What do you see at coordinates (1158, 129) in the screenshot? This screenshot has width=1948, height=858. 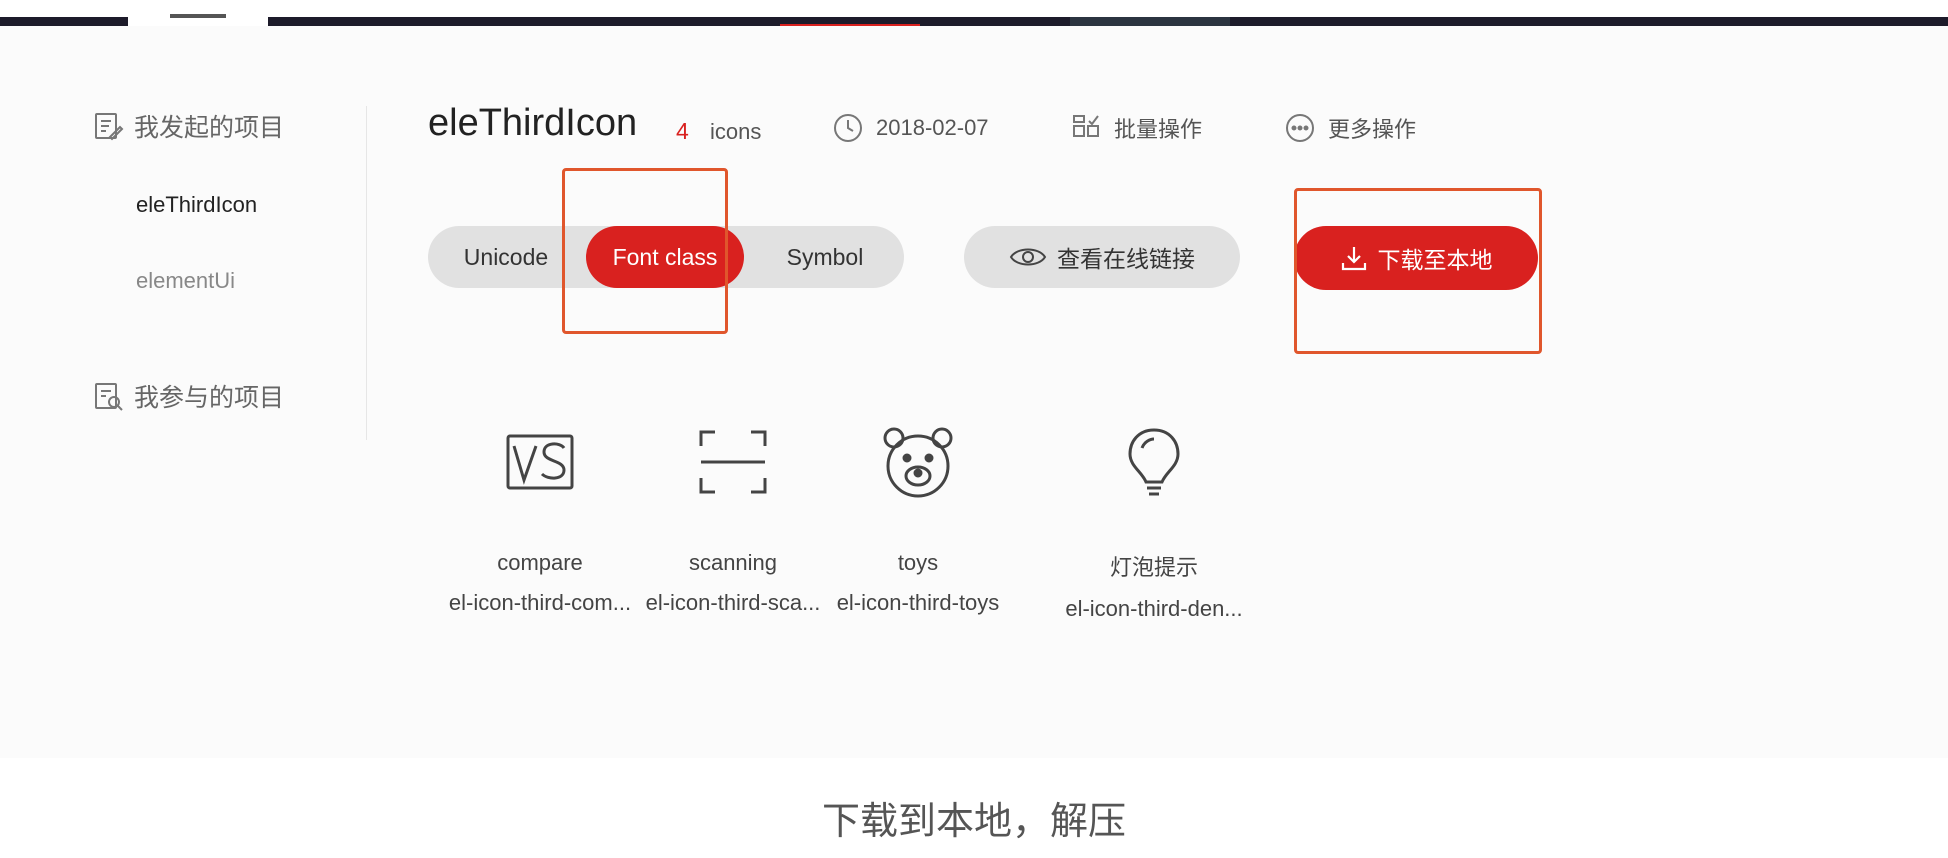 I see `batch-operation-label: 批量操作` at bounding box center [1158, 129].